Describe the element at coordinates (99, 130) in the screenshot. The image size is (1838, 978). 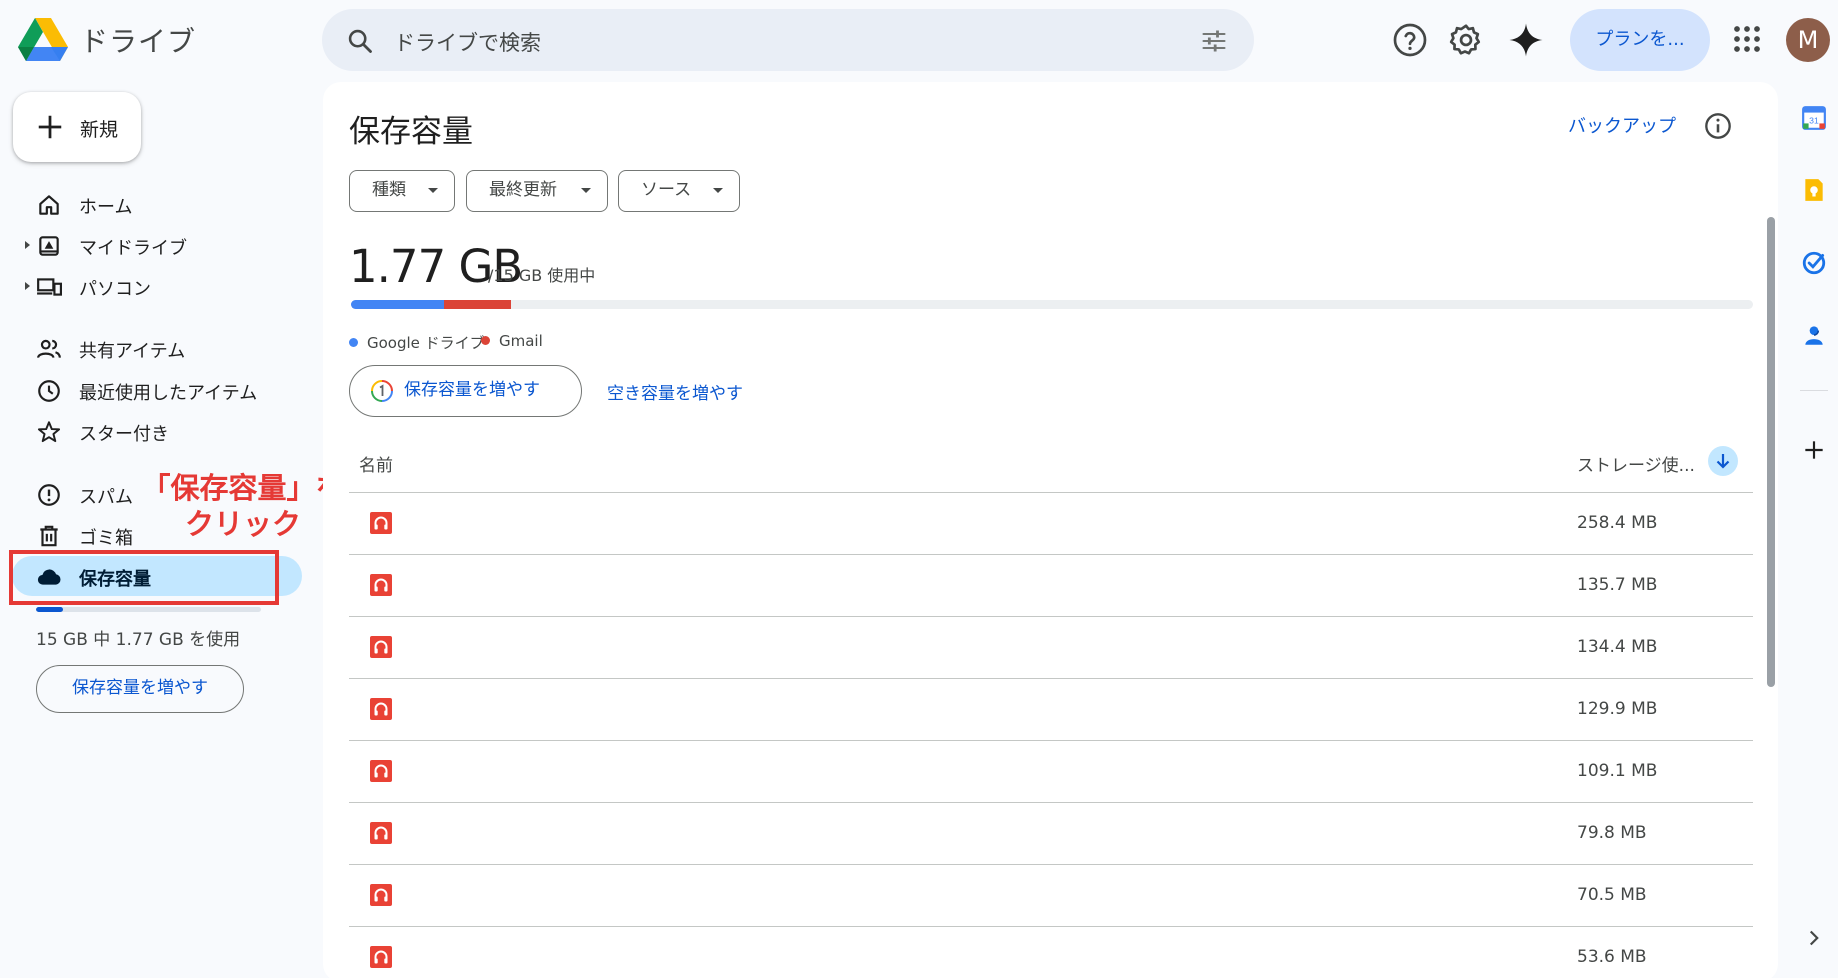
I see `new-button-label: 新規` at that location.